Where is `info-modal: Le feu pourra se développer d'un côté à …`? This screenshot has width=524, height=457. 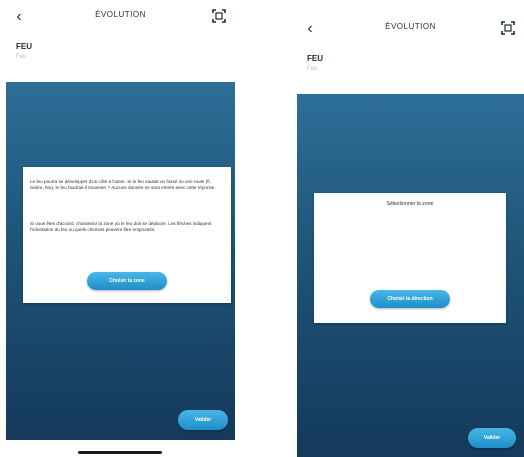
info-modal: Le feu pourra se développer d'un côté à … is located at coordinates (127, 235).